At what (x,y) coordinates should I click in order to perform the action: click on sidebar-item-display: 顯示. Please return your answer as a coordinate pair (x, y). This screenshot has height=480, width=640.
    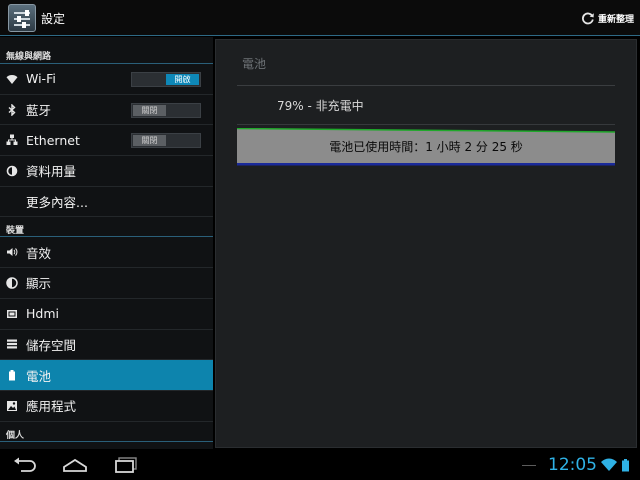
    Looking at the image, I should click on (106, 283).